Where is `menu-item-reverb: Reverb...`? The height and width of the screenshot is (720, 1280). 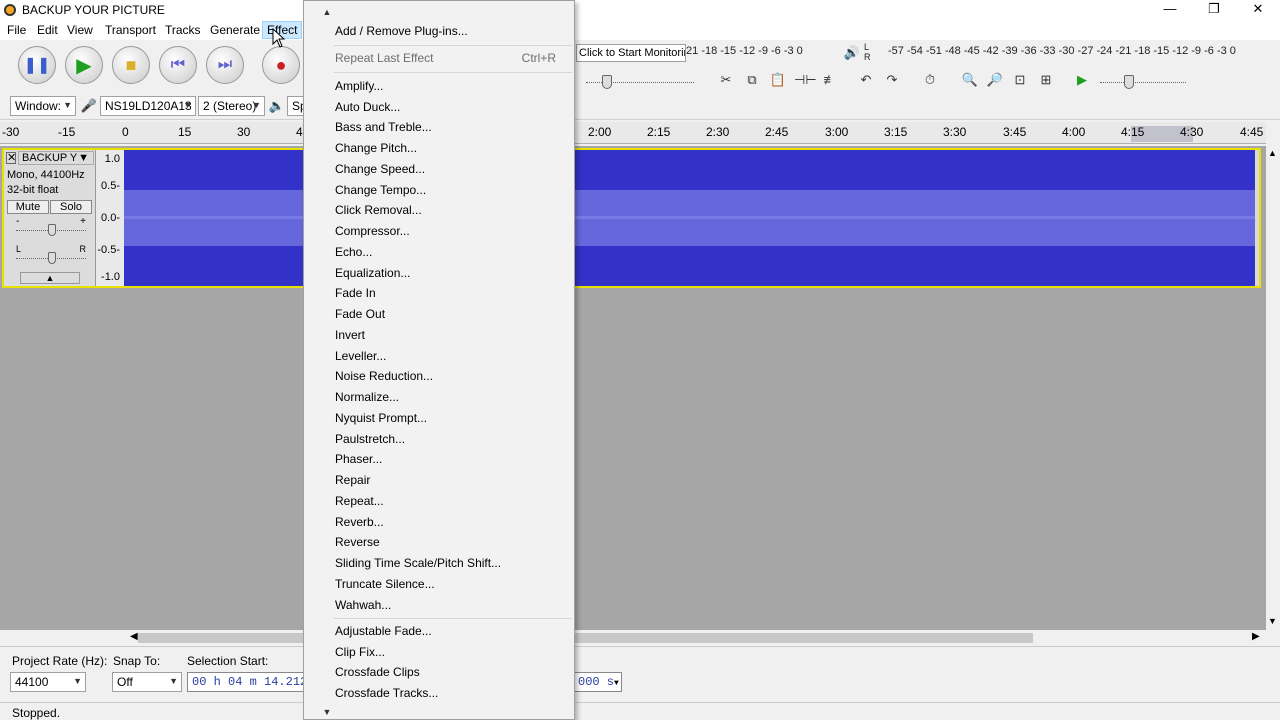
menu-item-reverb: Reverb... is located at coordinates (439, 522).